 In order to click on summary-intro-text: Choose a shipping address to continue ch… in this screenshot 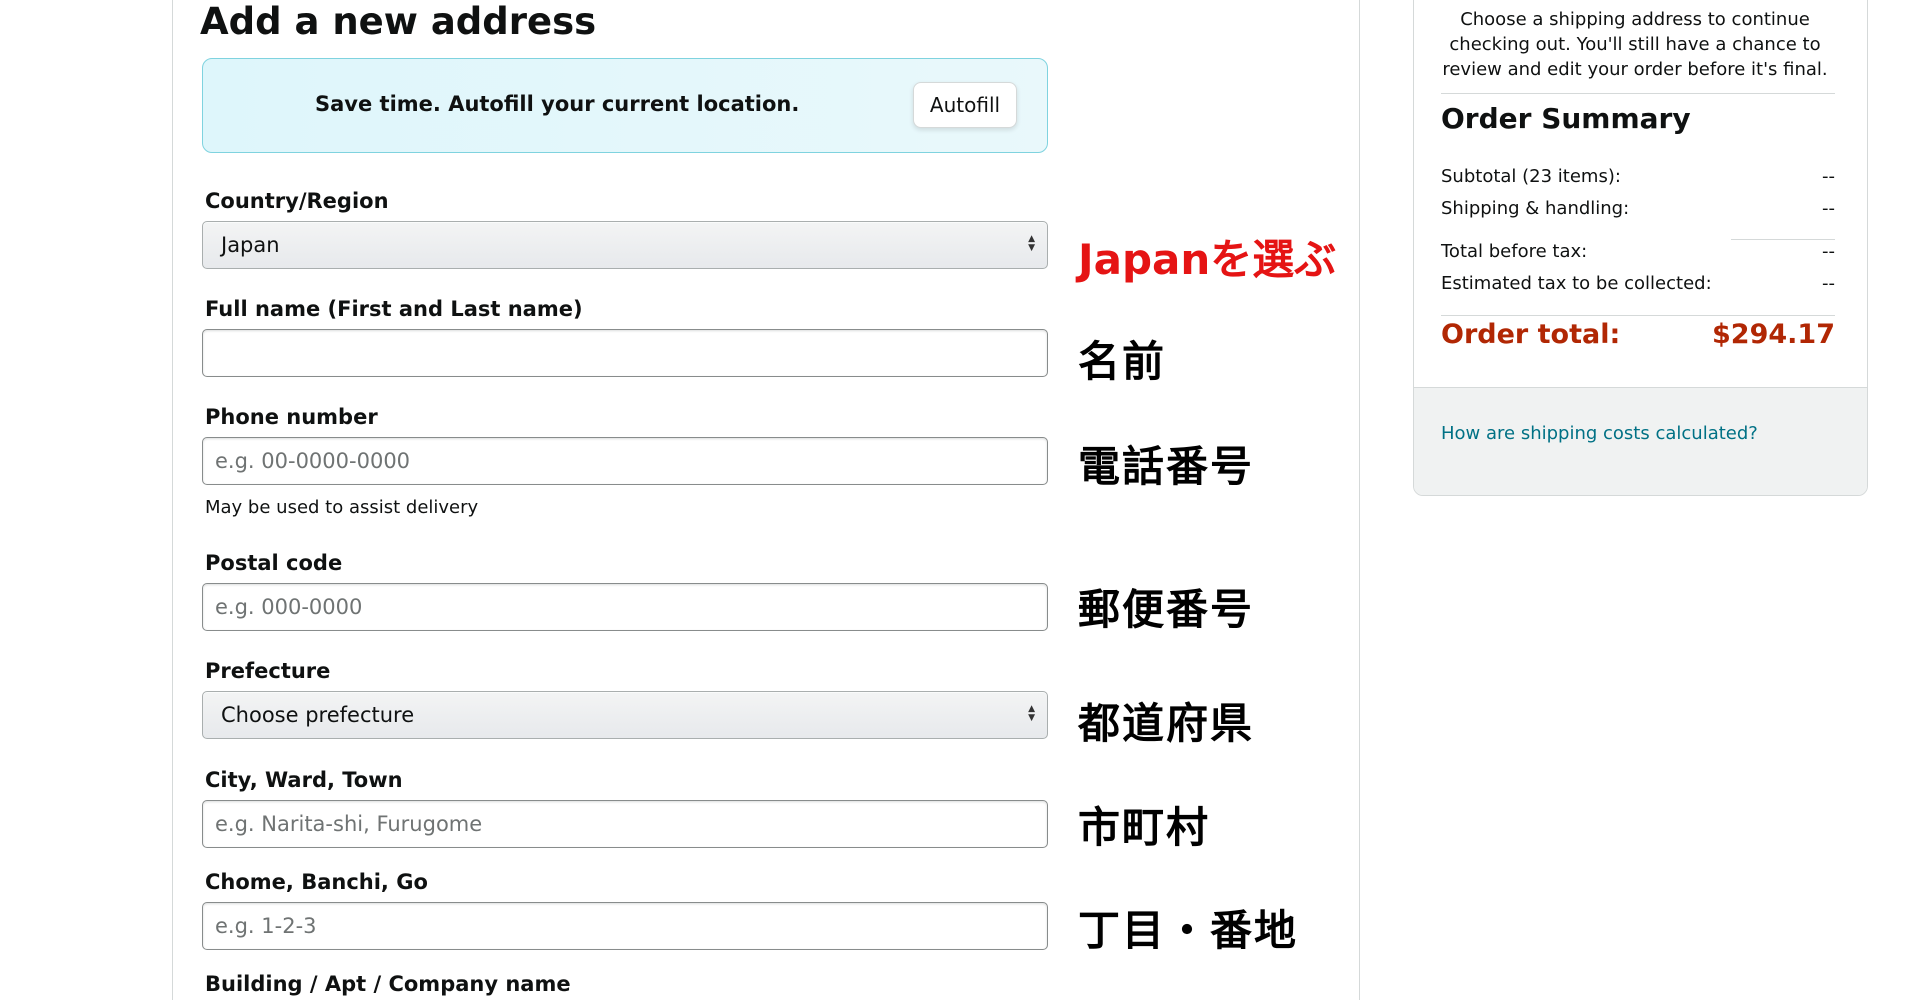, I will do `click(1635, 44)`.